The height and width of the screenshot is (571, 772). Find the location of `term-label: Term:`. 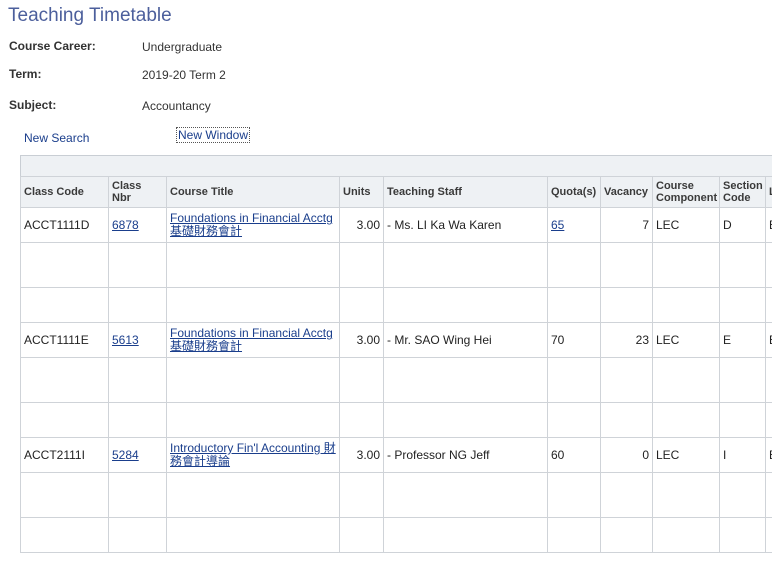

term-label: Term: is located at coordinates (25, 74).